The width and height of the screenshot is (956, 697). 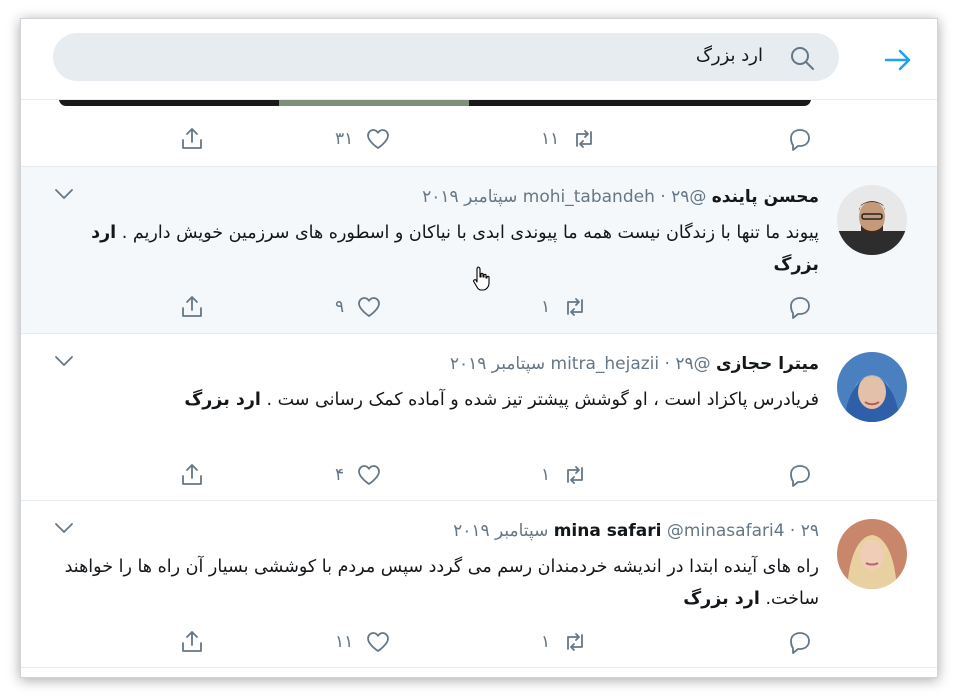 I want to click on tweet-actions: ۱ ۱۱, so click(x=479, y=642).